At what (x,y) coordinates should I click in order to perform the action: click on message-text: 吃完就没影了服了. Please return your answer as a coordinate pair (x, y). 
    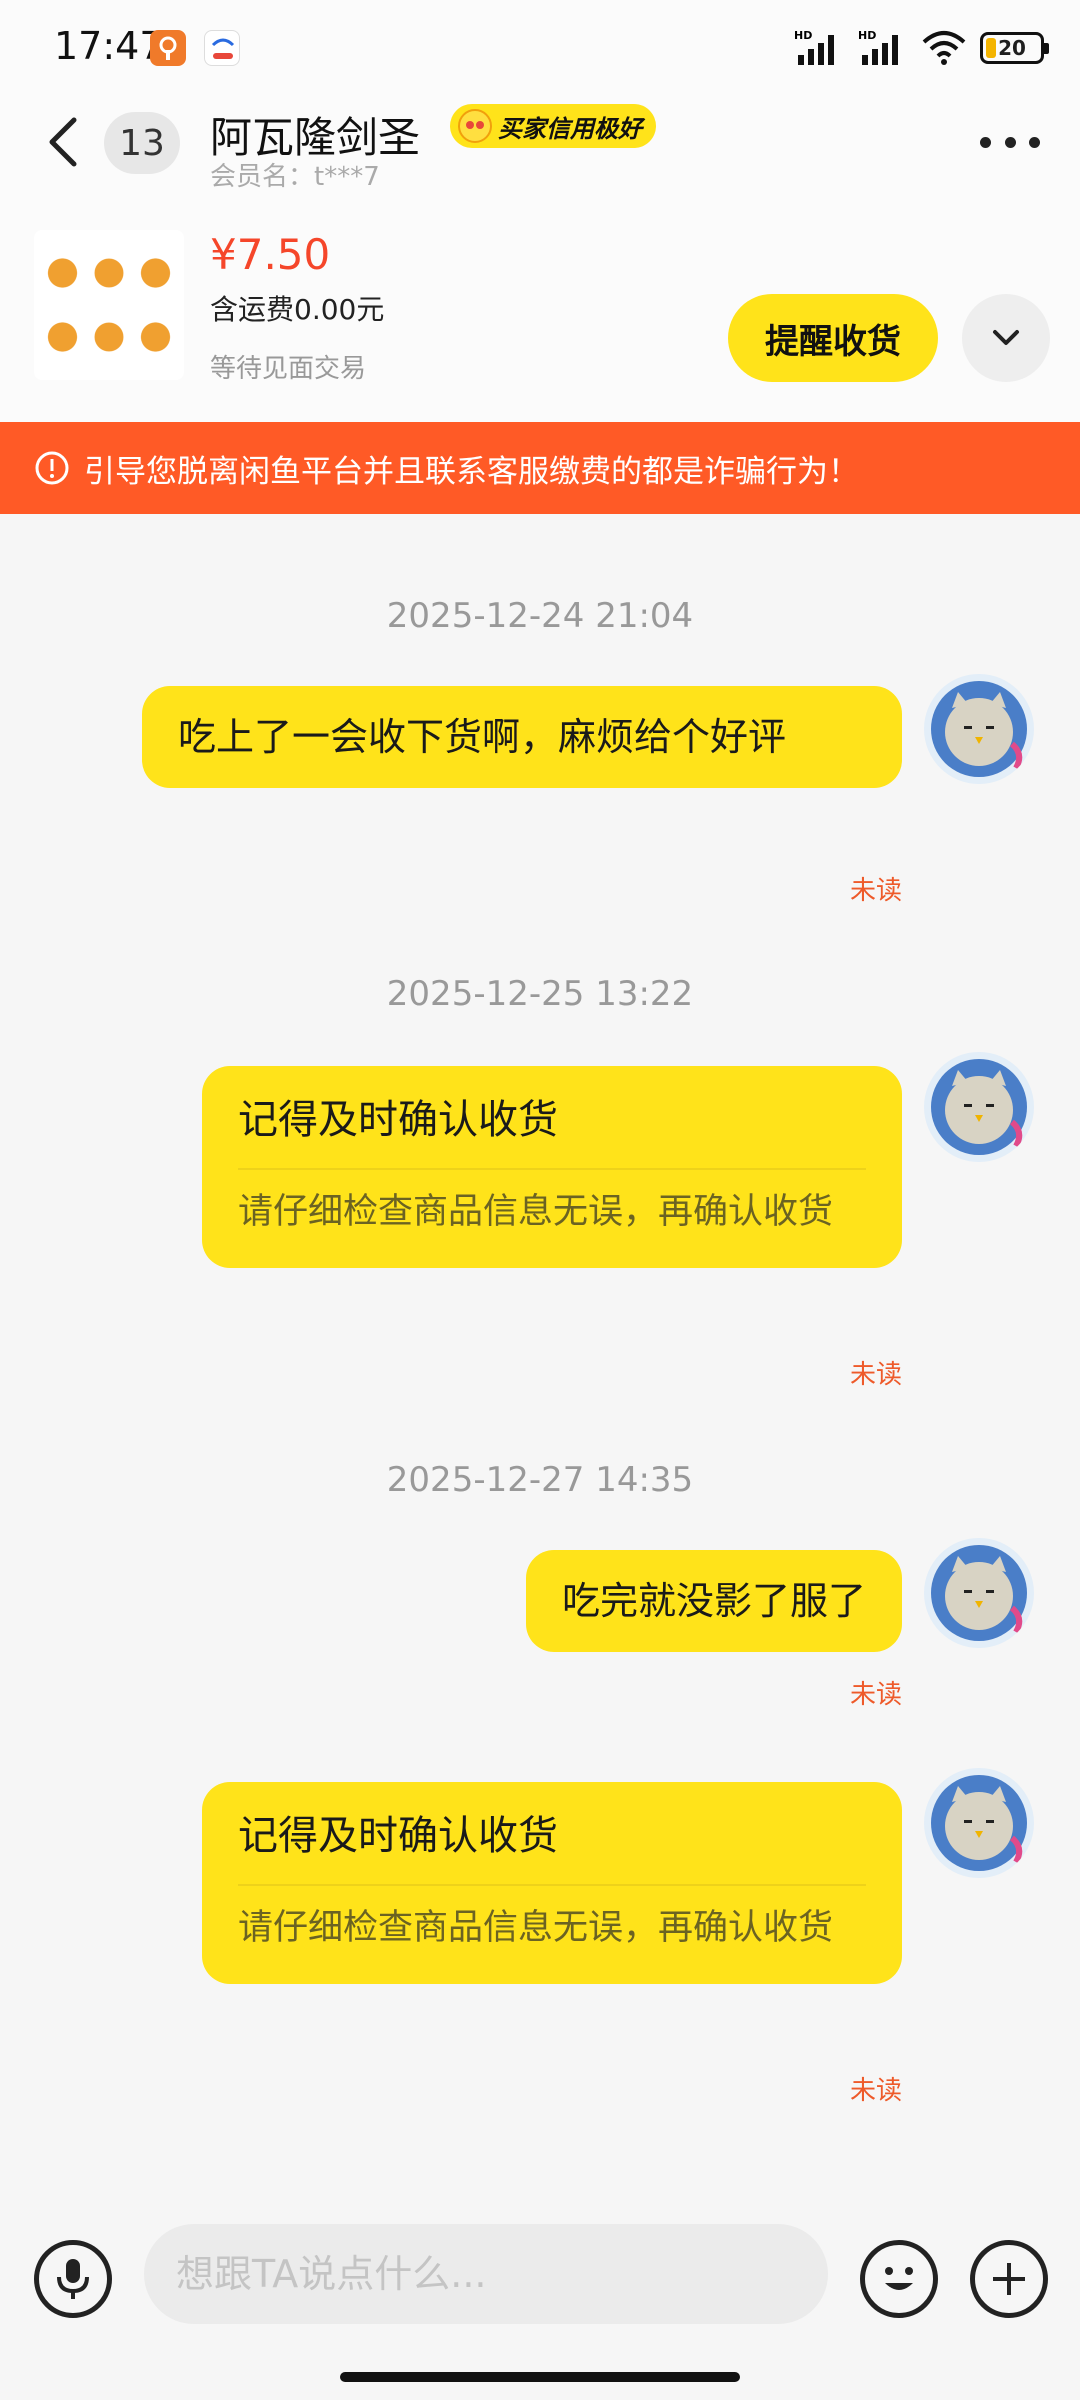
    Looking at the image, I should click on (713, 1601).